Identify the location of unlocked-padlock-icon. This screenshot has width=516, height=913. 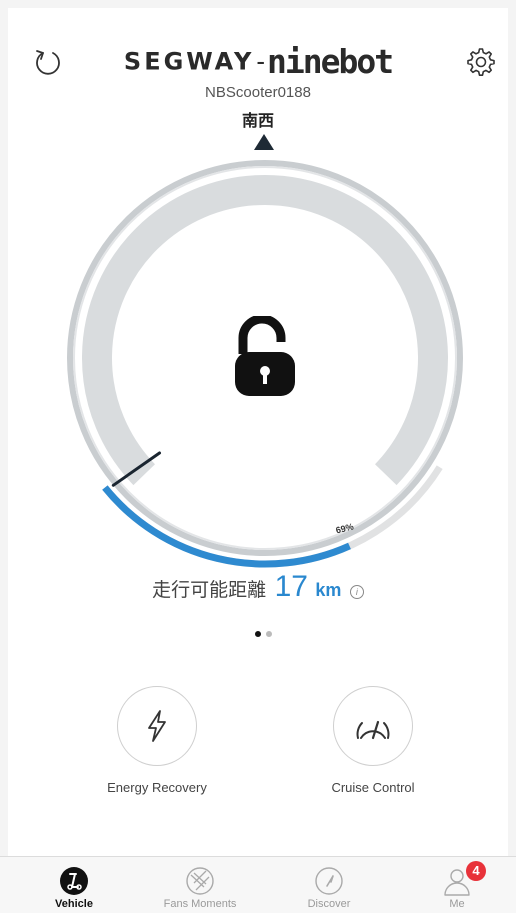
(265, 355).